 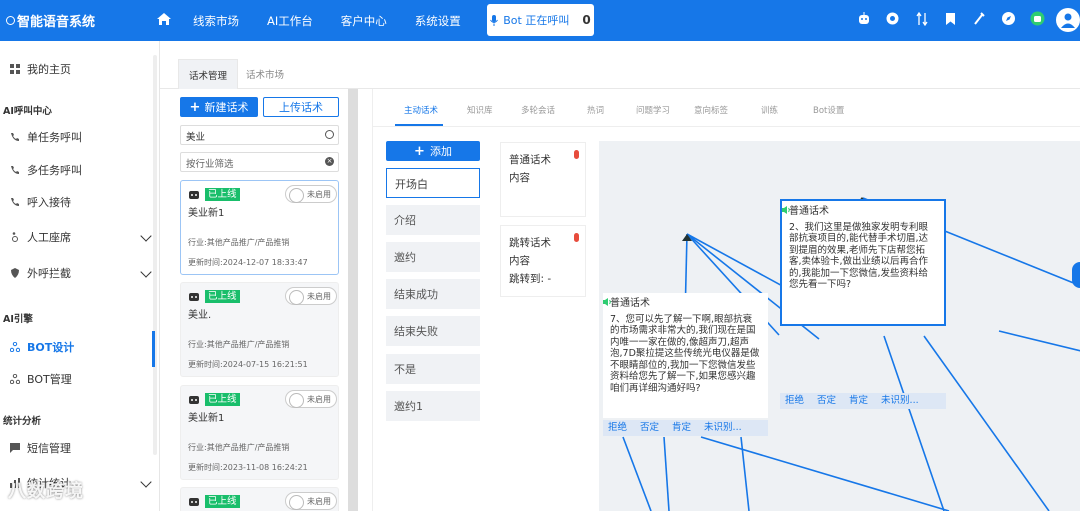 I want to click on brand: 智能语音系统, so click(x=80, y=20).